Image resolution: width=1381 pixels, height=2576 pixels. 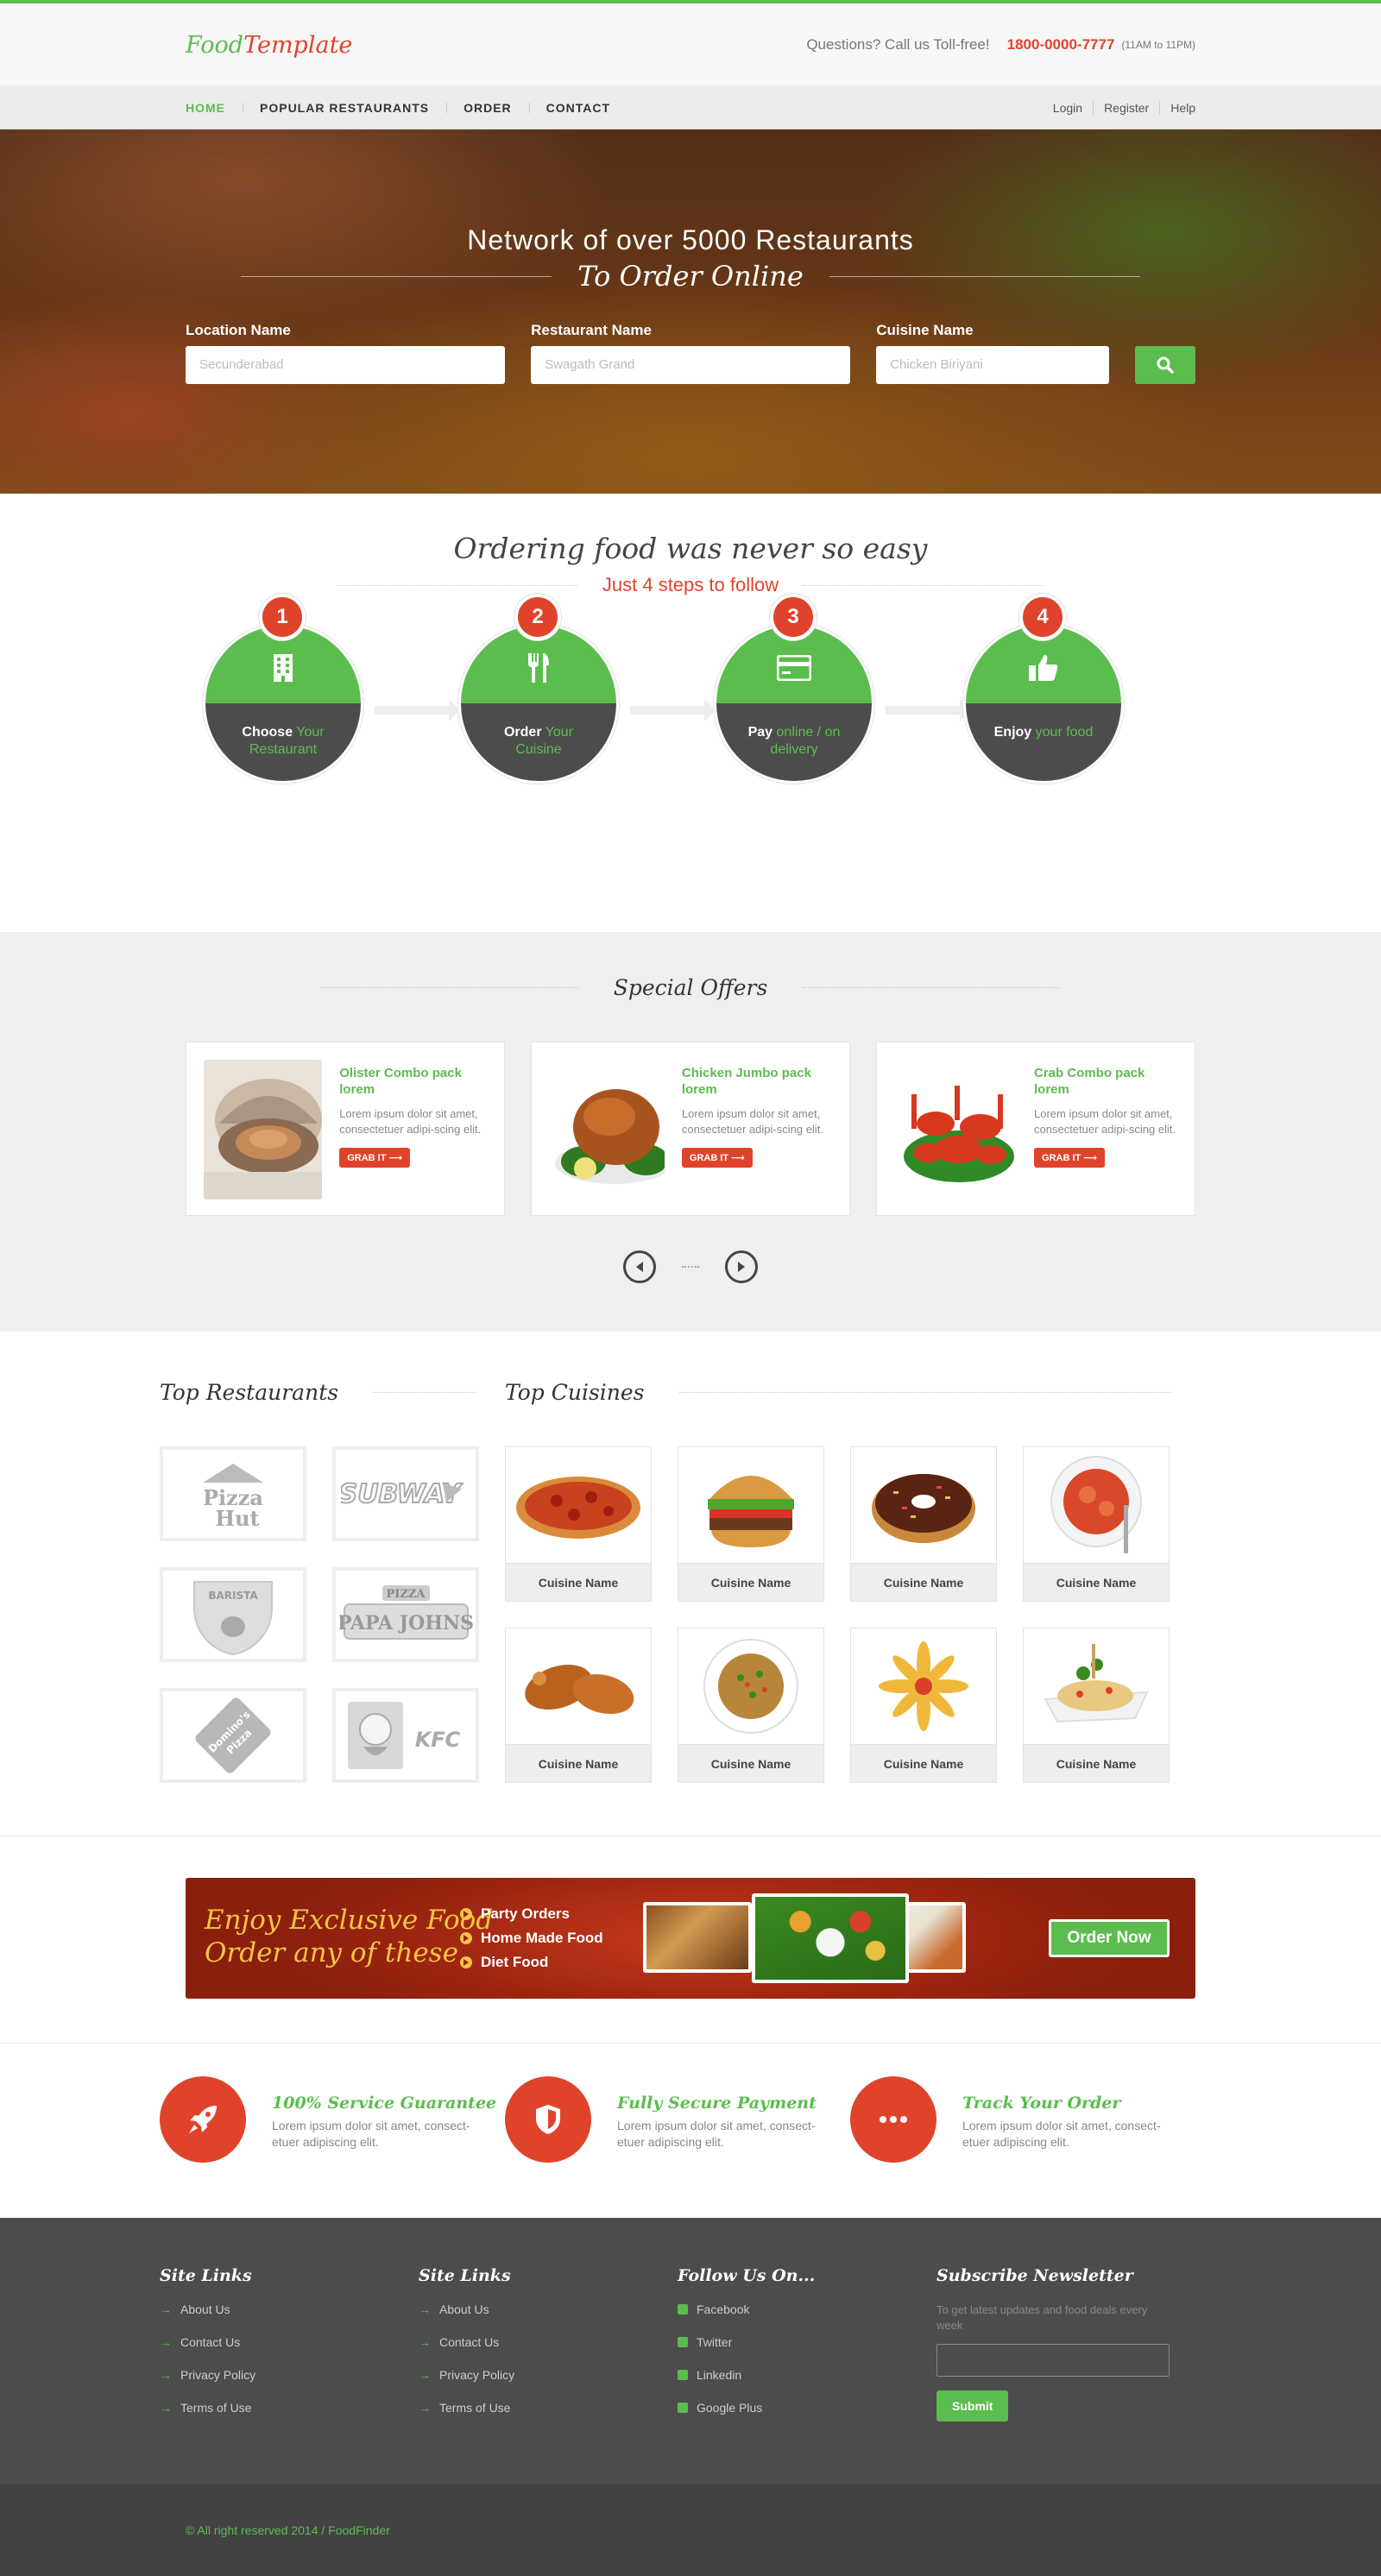 I want to click on chicken-image, so click(x=607, y=1130).